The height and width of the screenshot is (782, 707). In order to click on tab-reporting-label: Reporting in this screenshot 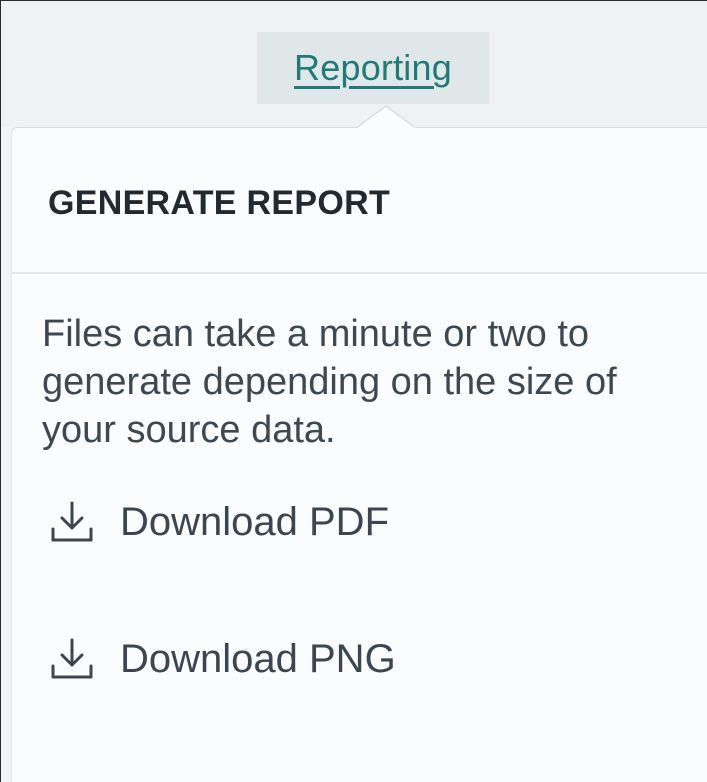, I will do `click(373, 68)`.